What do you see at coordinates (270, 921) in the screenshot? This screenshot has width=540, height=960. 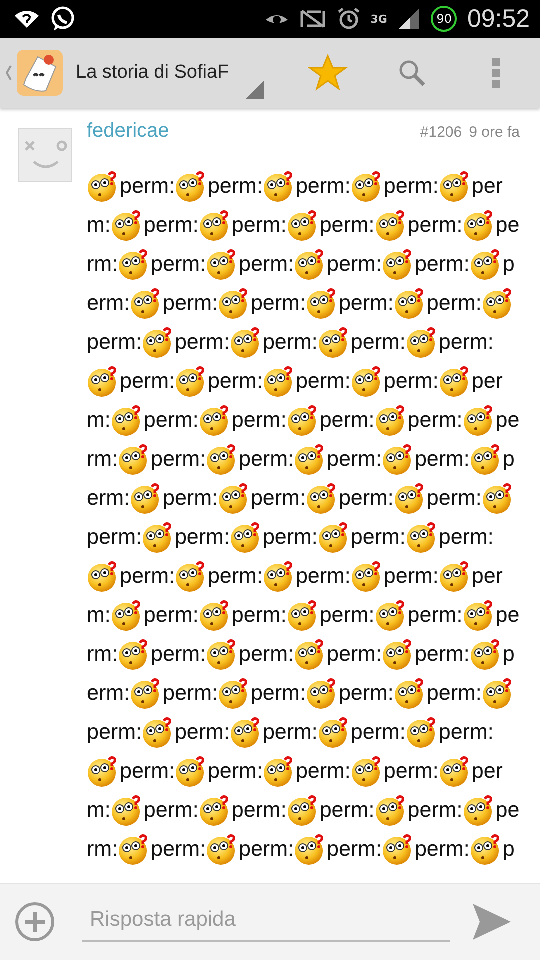 I see `reply-composer: Risposta rapida` at bounding box center [270, 921].